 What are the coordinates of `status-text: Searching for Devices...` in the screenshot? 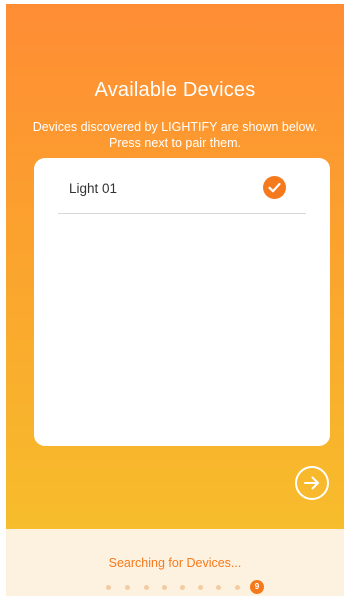 It's located at (175, 563).